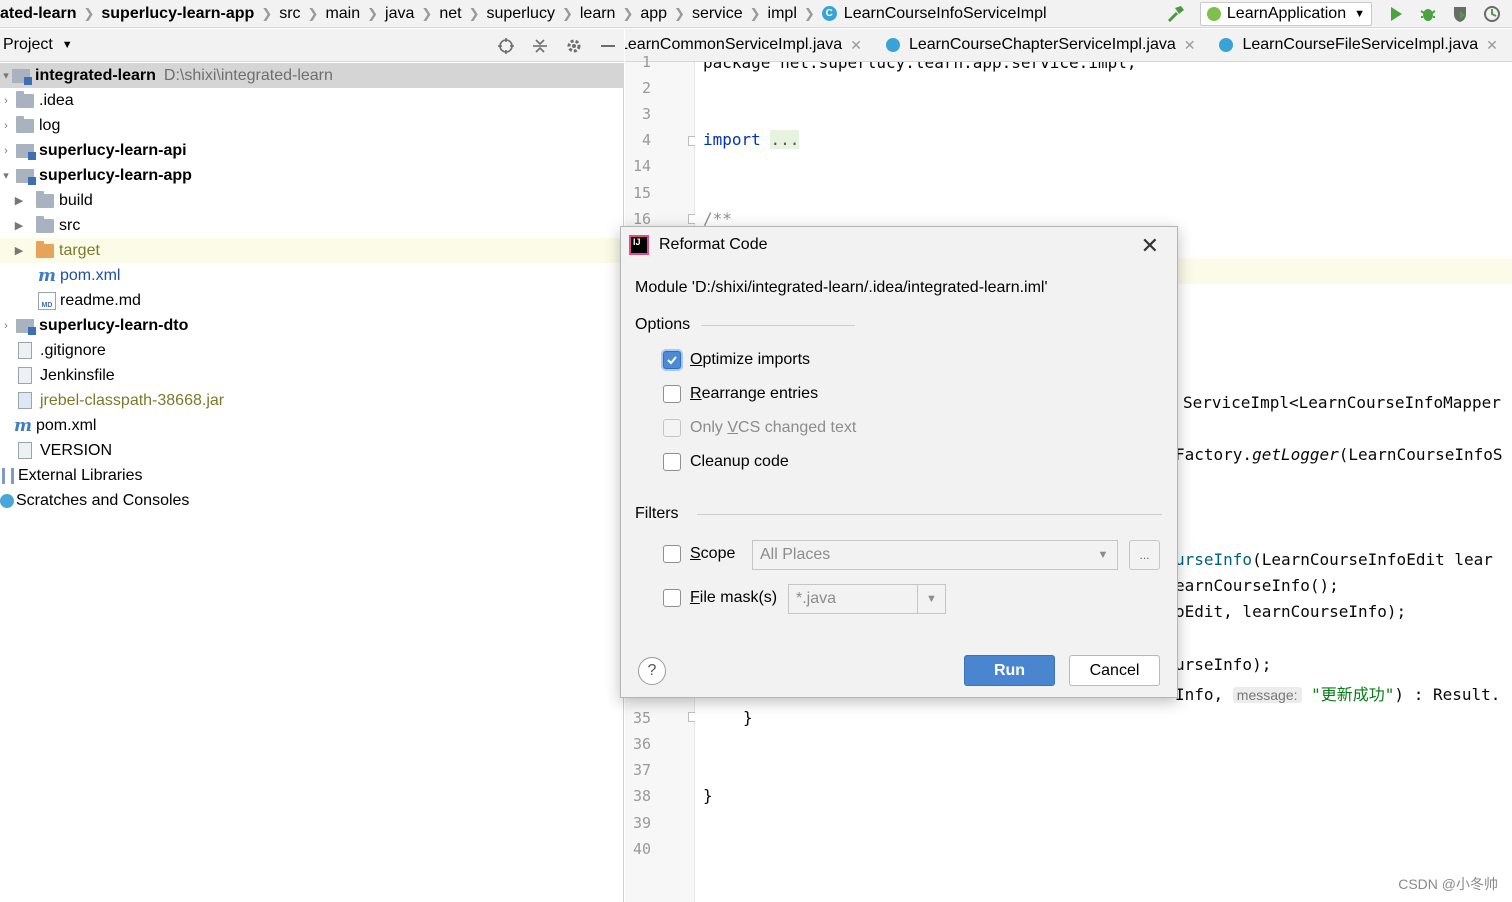  I want to click on toolbar-right: LearnApplication ▼, so click(1337, 13).